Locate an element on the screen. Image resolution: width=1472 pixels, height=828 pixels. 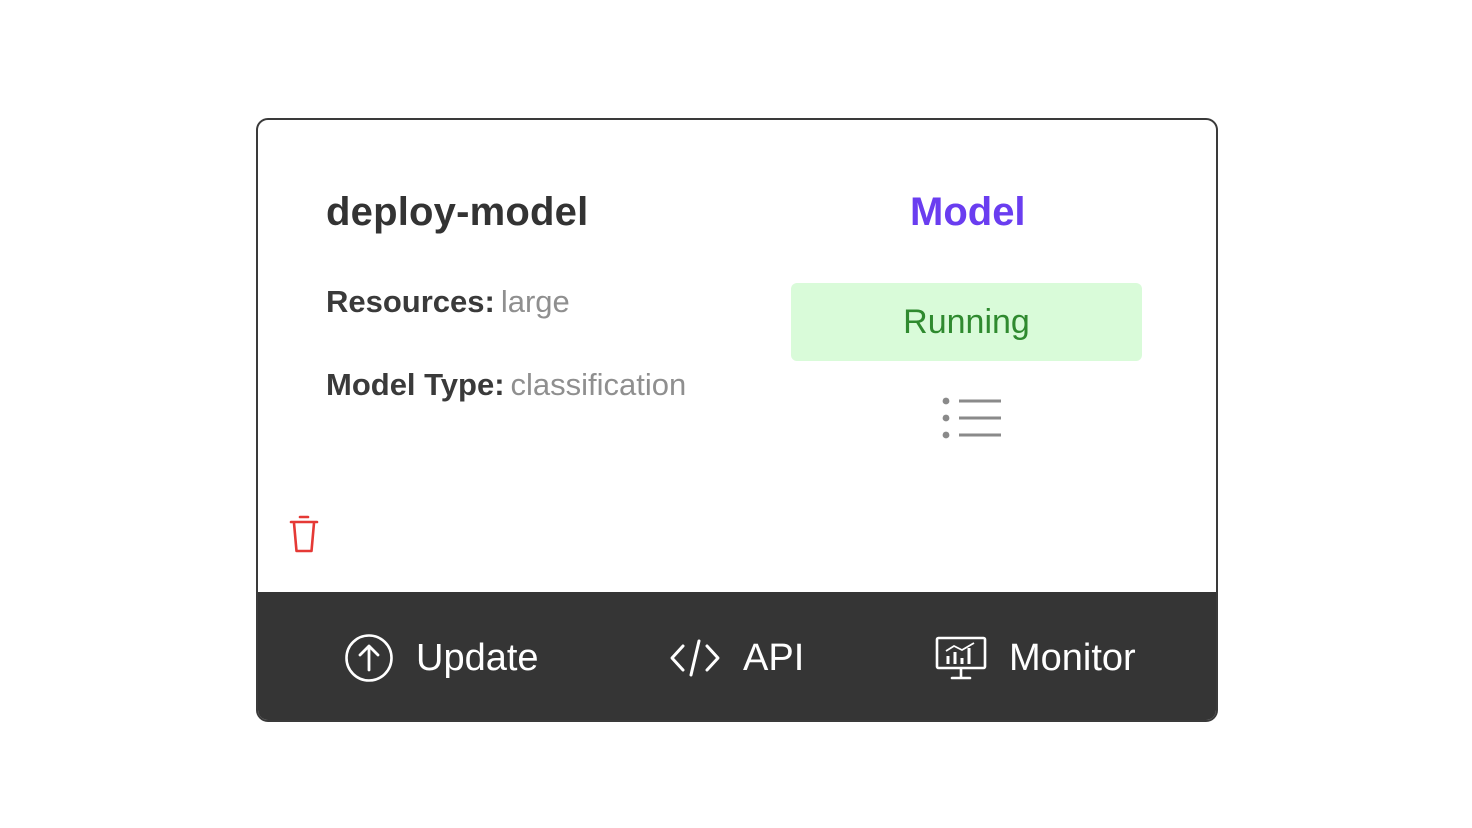
list-icon is located at coordinates (972, 419).